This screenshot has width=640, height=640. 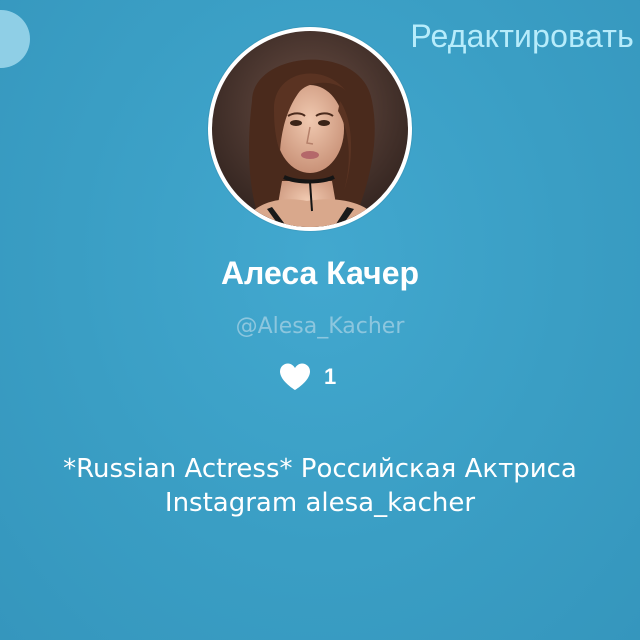 What do you see at coordinates (320, 469) in the screenshot?
I see `bio-line: *Russian Actress* Российская Актриса` at bounding box center [320, 469].